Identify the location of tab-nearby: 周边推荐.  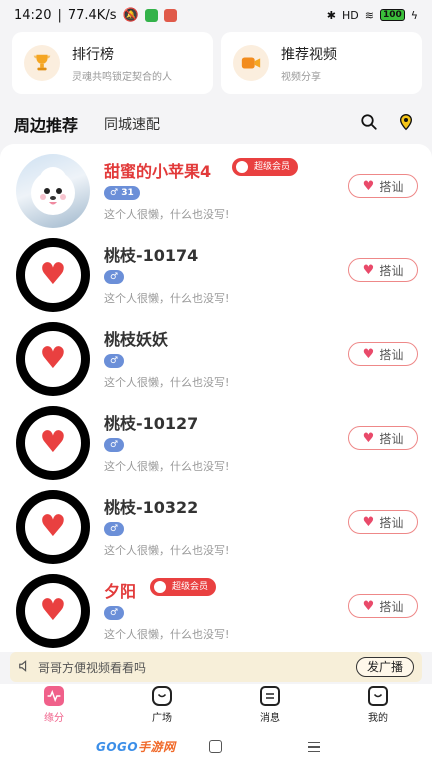
(46, 124).